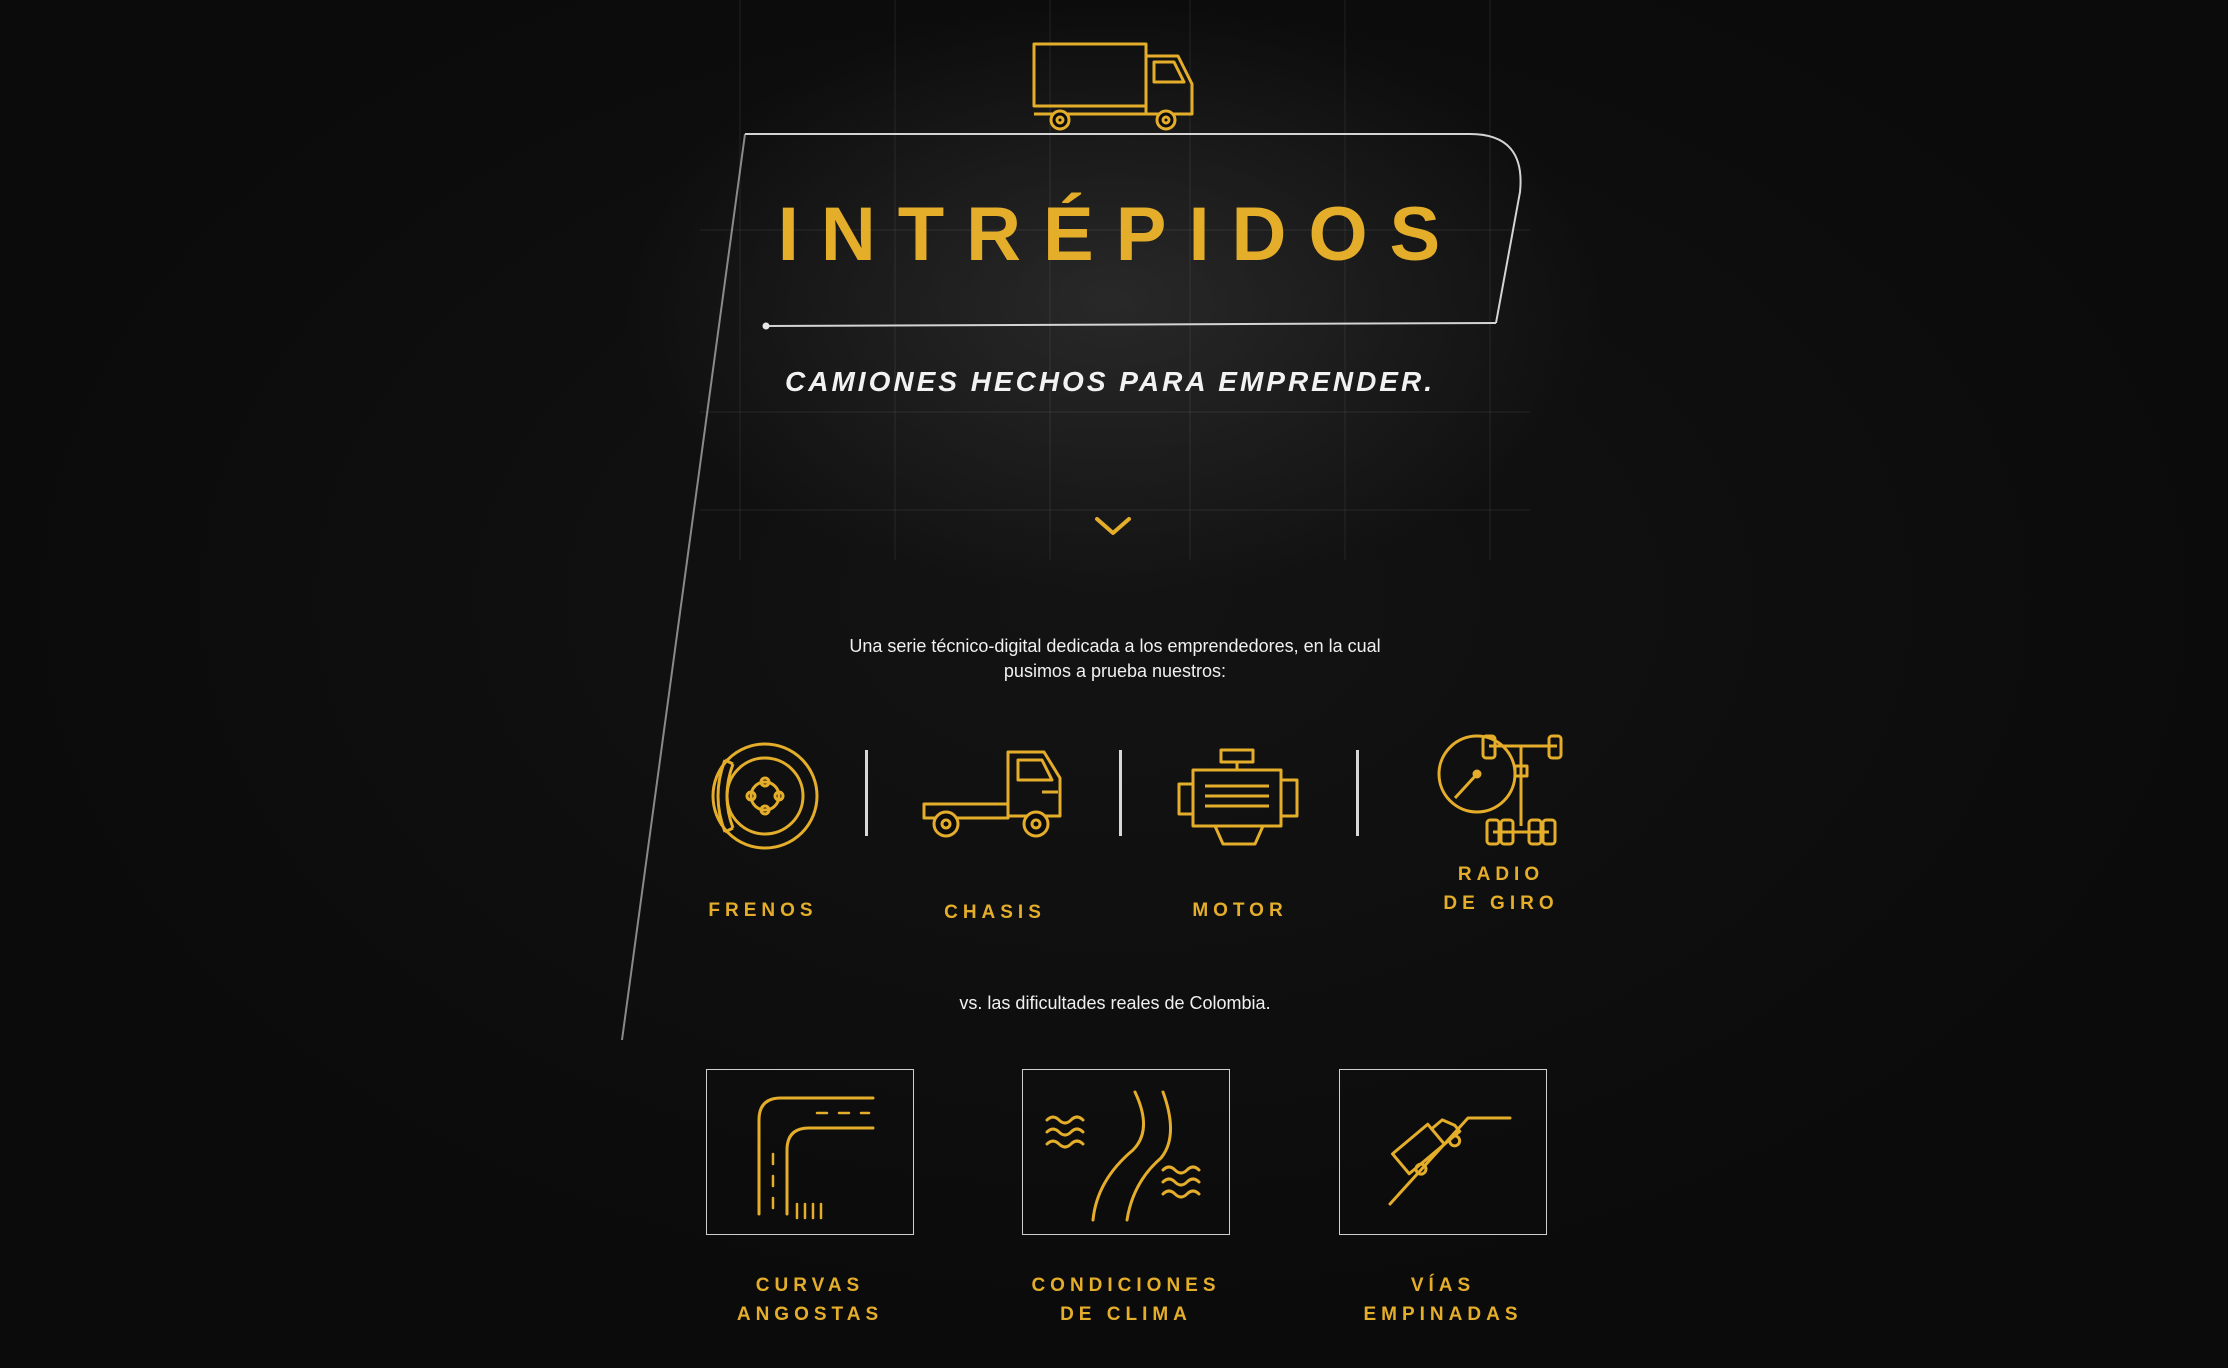  Describe the element at coordinates (1123, 1156) in the screenshot. I see `weather-road-icon` at that location.